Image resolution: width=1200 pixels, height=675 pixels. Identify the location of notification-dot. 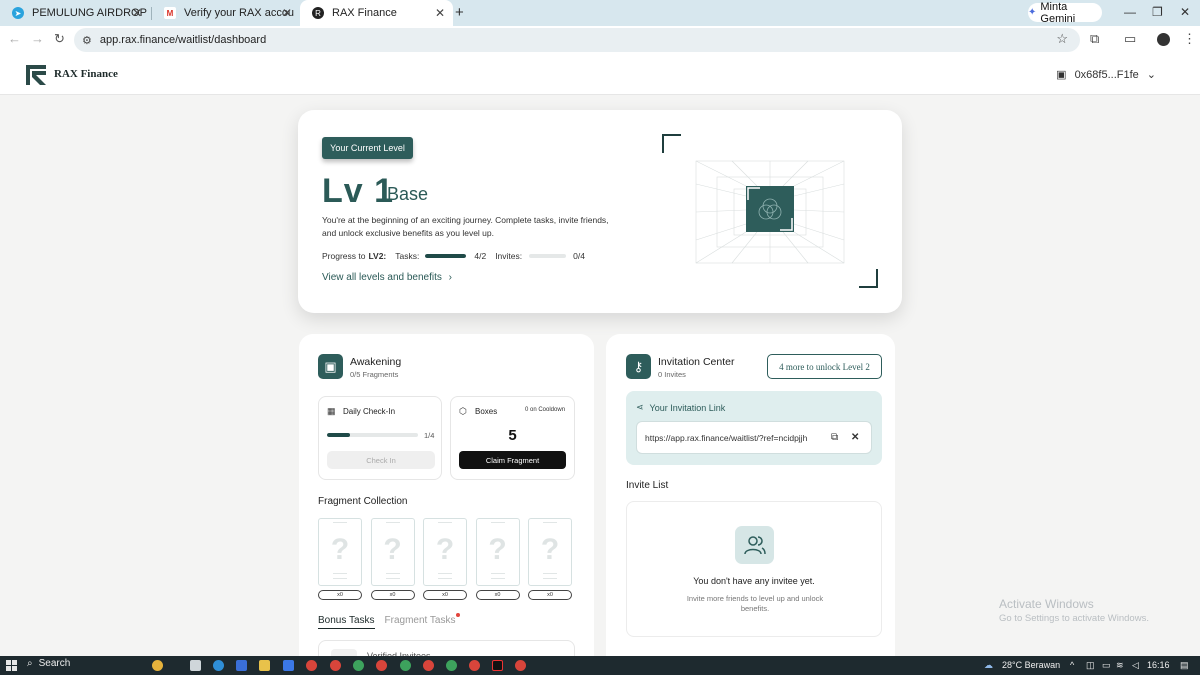
(458, 615).